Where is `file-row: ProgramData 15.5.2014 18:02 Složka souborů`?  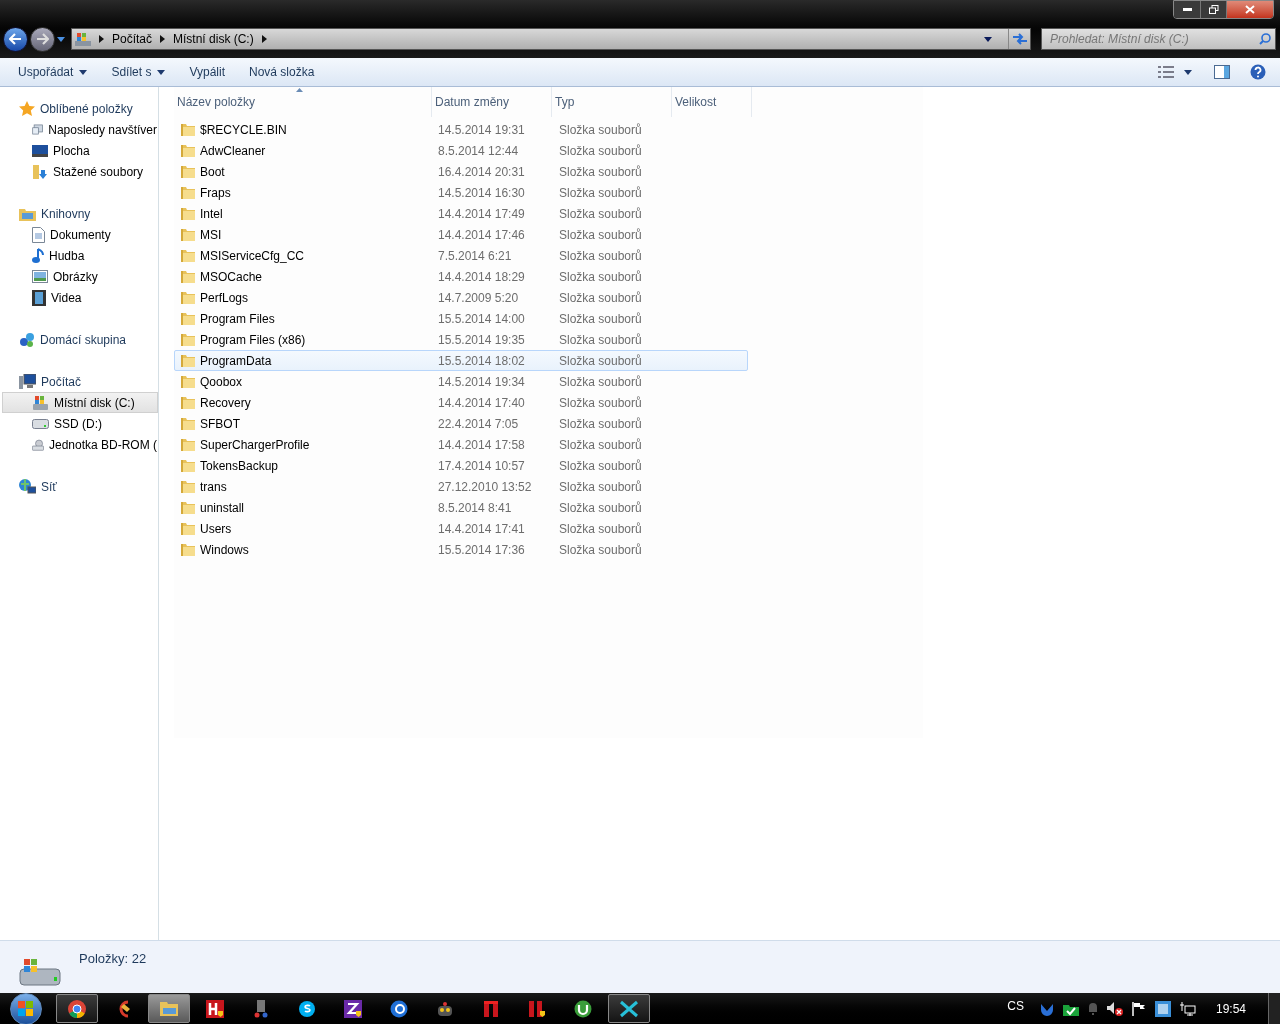
file-row: ProgramData 15.5.2014 18:02 Složka souborů is located at coordinates (461, 360).